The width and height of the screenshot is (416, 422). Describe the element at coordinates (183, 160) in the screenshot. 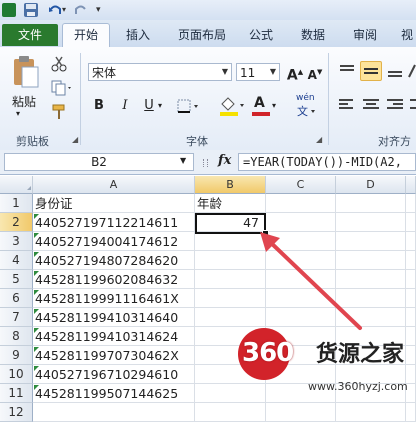

I see `name-box-dropdown-icon: ▼` at that location.